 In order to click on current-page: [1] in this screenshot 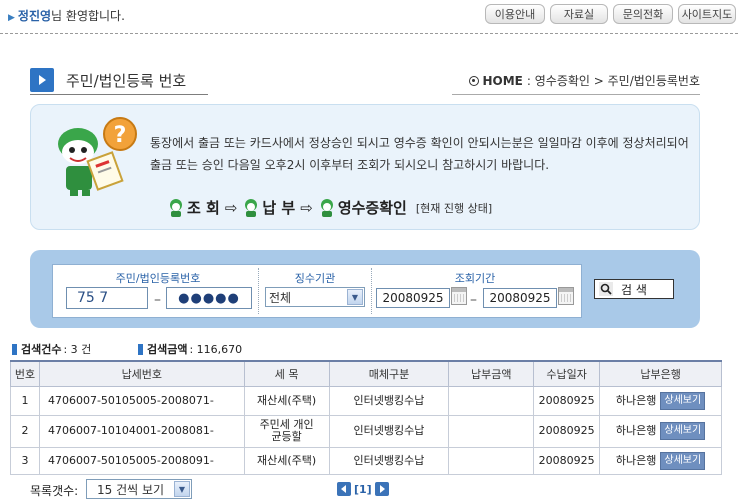, I will do `click(363, 489)`.